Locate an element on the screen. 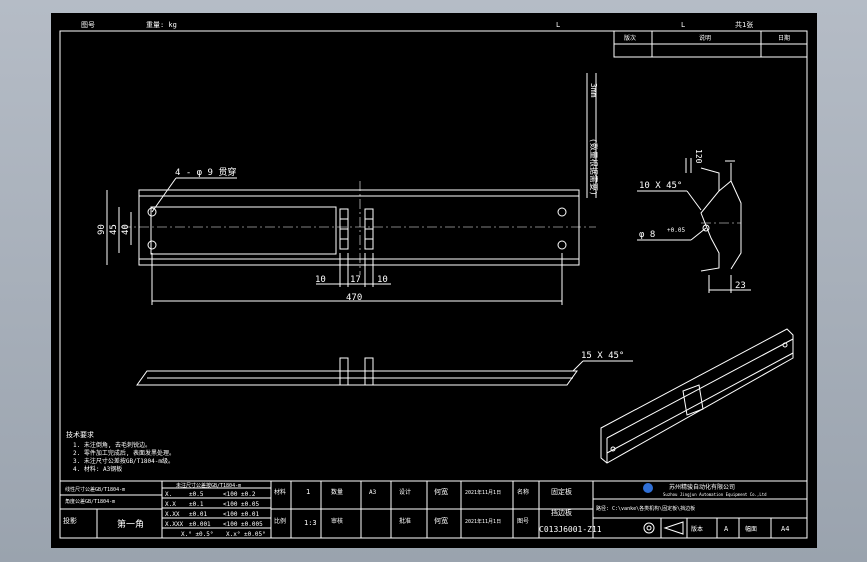 This screenshot has width=867, height=562. drawing-no-label: 图号 is located at coordinates (523, 521).